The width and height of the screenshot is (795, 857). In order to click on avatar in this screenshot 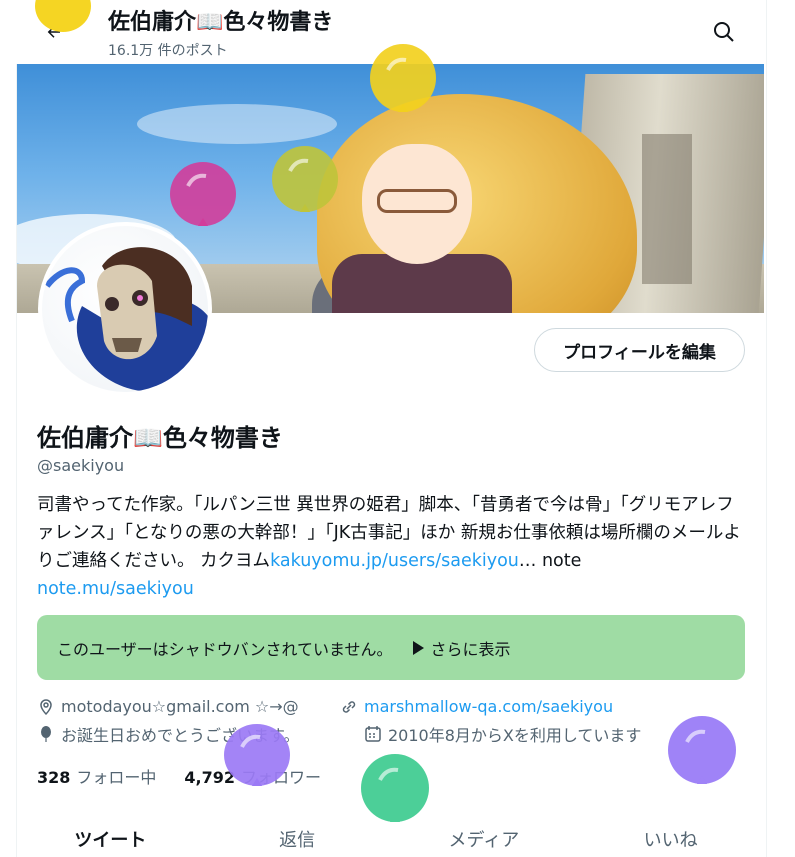, I will do `click(125, 309)`.